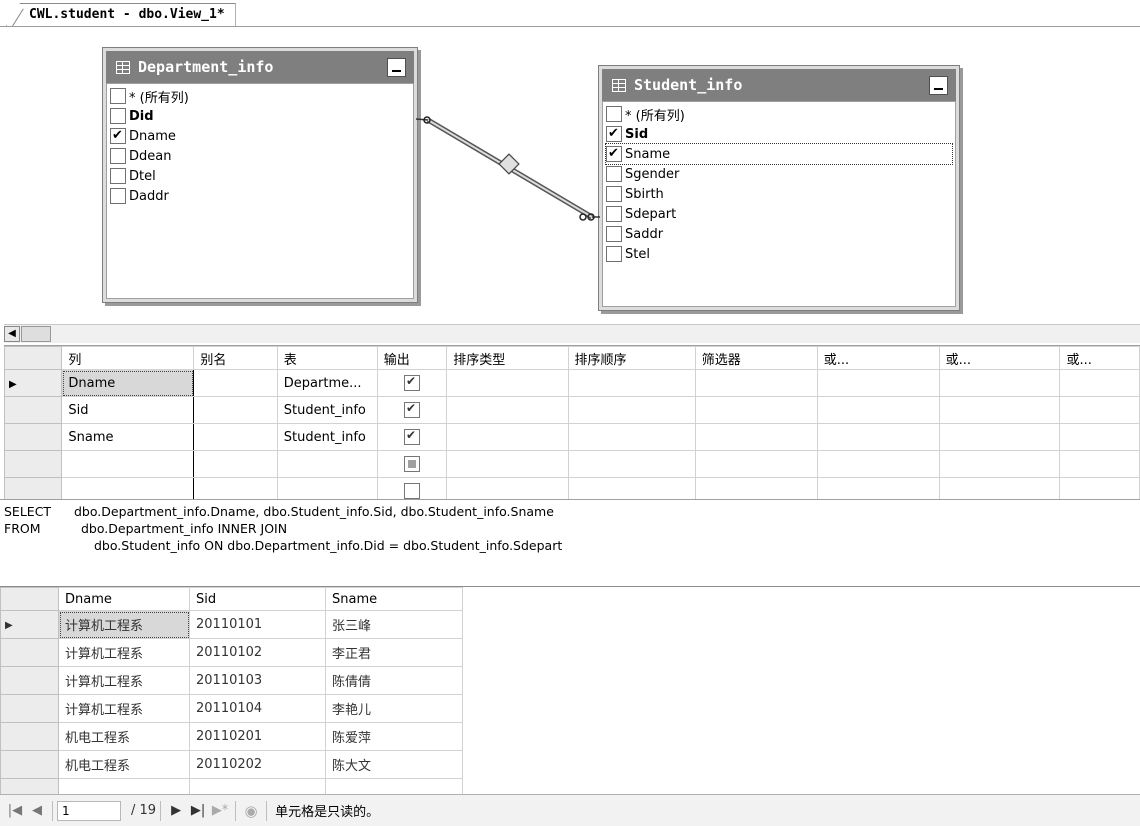  I want to click on column-row: Stel, so click(628, 254).